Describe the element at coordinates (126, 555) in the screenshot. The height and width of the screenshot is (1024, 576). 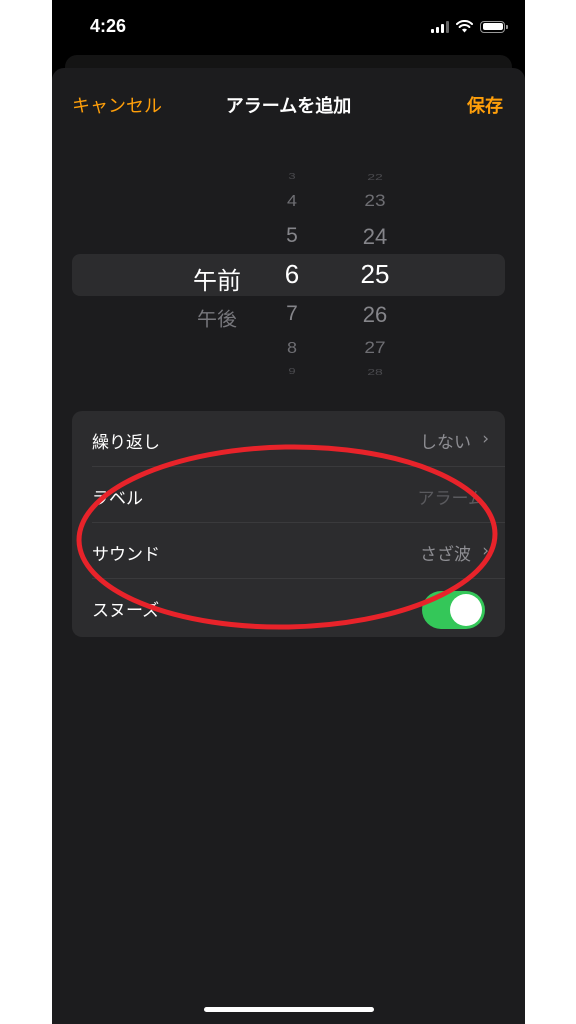
I see `sound-label: サウンド` at that location.